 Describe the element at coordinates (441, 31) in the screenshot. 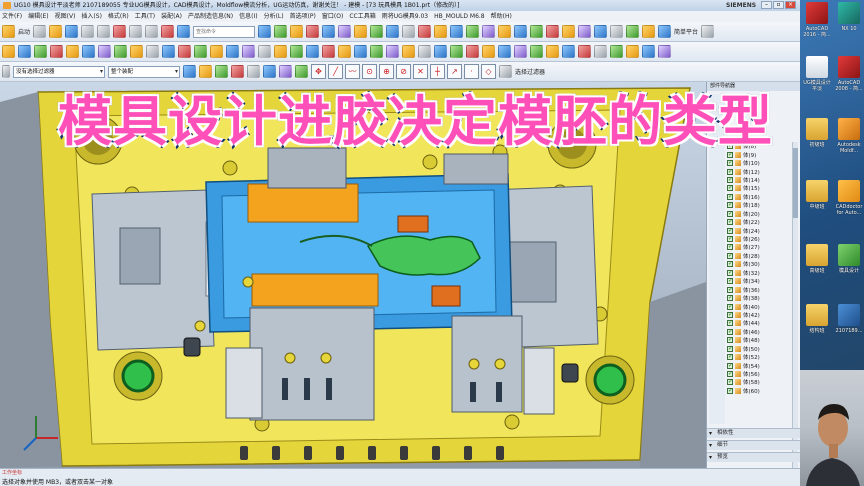

I see `layer-icon` at that location.